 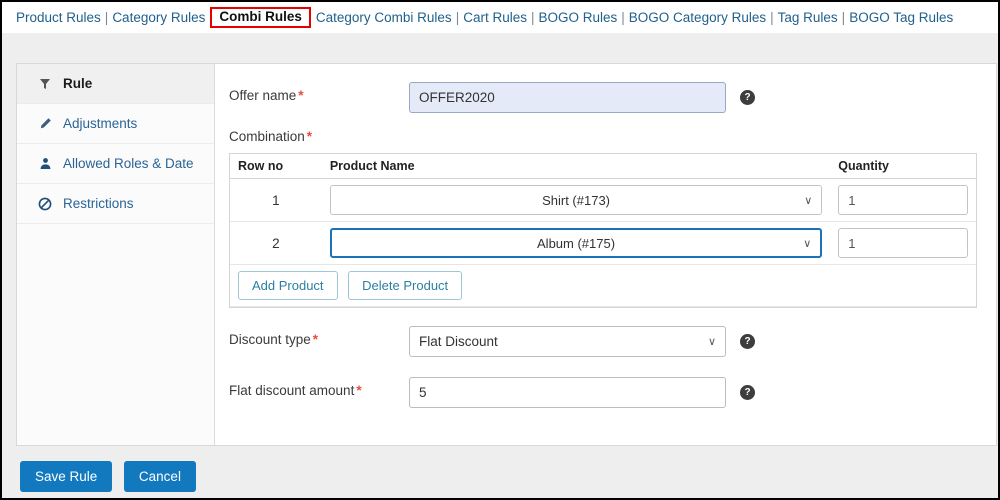 I want to click on flat-discount-amount-label-text: Flat discount amount, so click(x=292, y=390).